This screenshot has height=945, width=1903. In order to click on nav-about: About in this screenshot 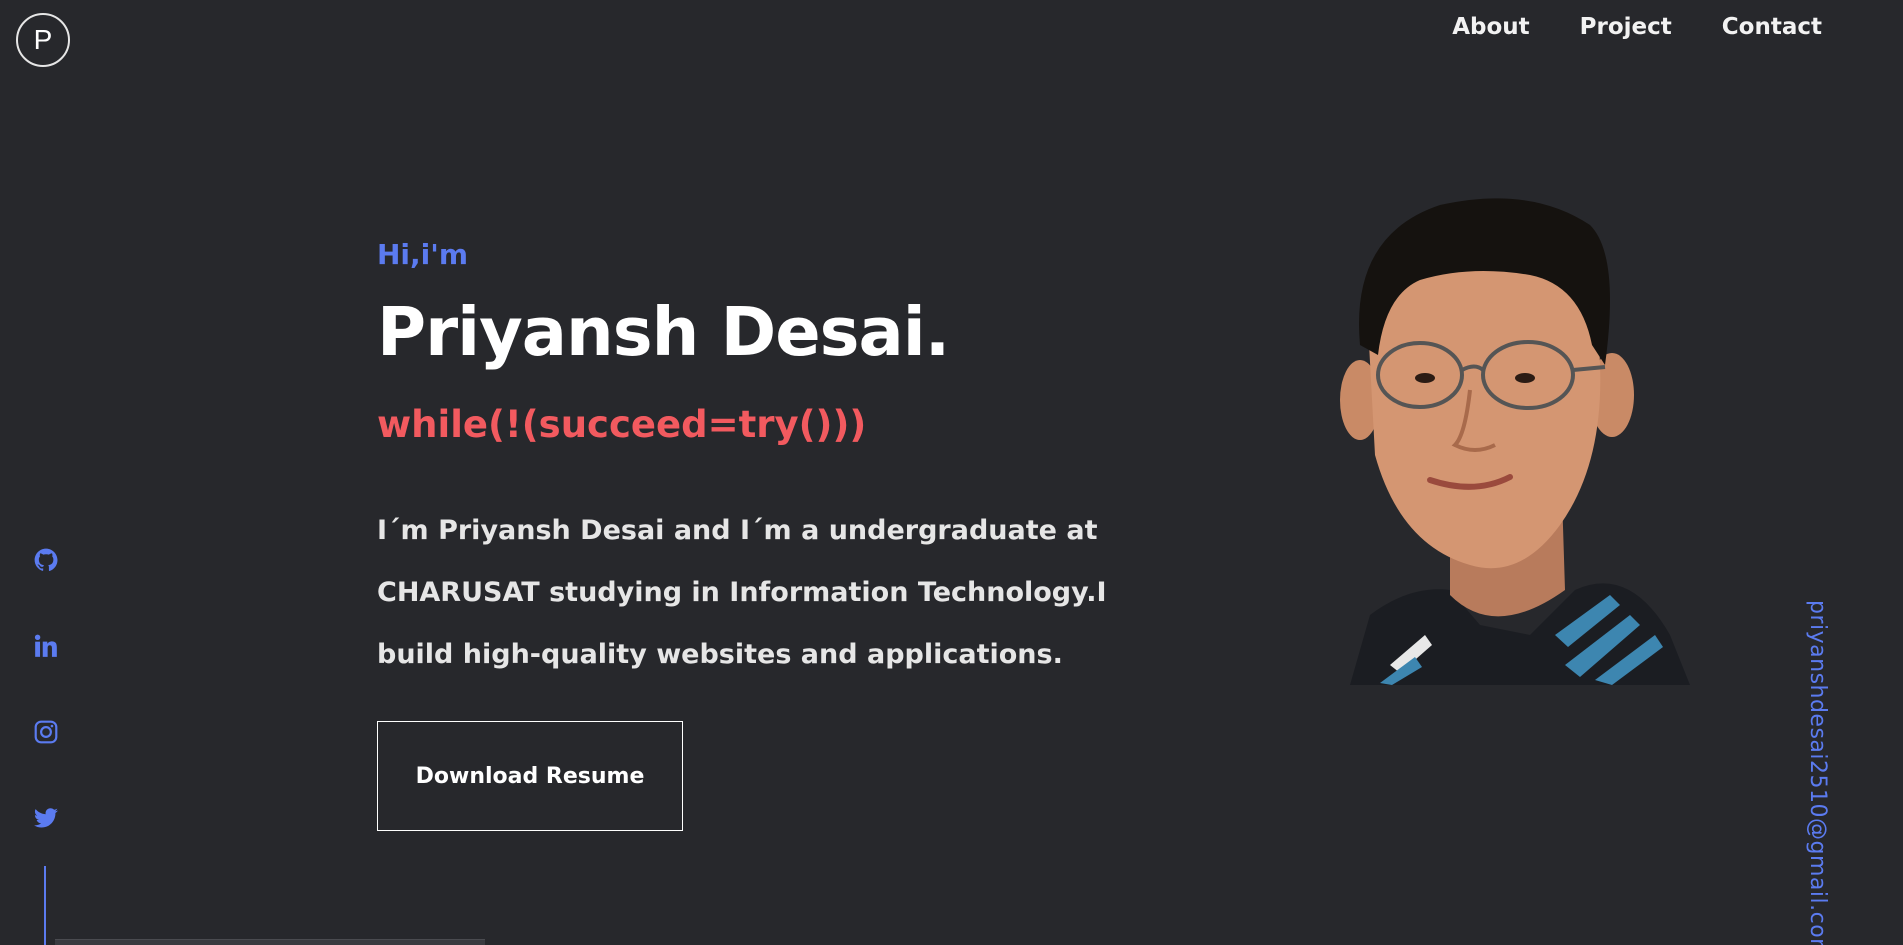, I will do `click(1490, 27)`.